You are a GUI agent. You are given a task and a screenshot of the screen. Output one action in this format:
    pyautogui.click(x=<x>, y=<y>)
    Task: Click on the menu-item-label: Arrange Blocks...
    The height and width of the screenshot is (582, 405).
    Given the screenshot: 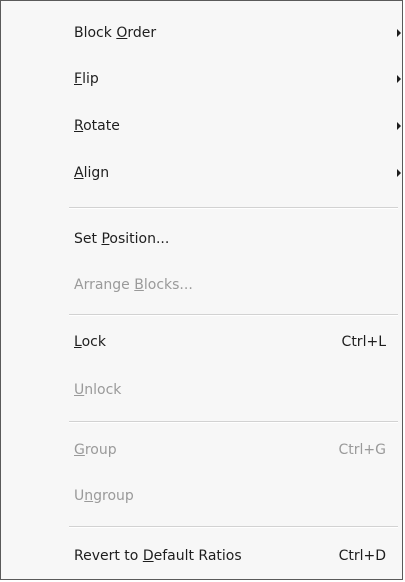 What is the action you would take?
    pyautogui.click(x=133, y=285)
    